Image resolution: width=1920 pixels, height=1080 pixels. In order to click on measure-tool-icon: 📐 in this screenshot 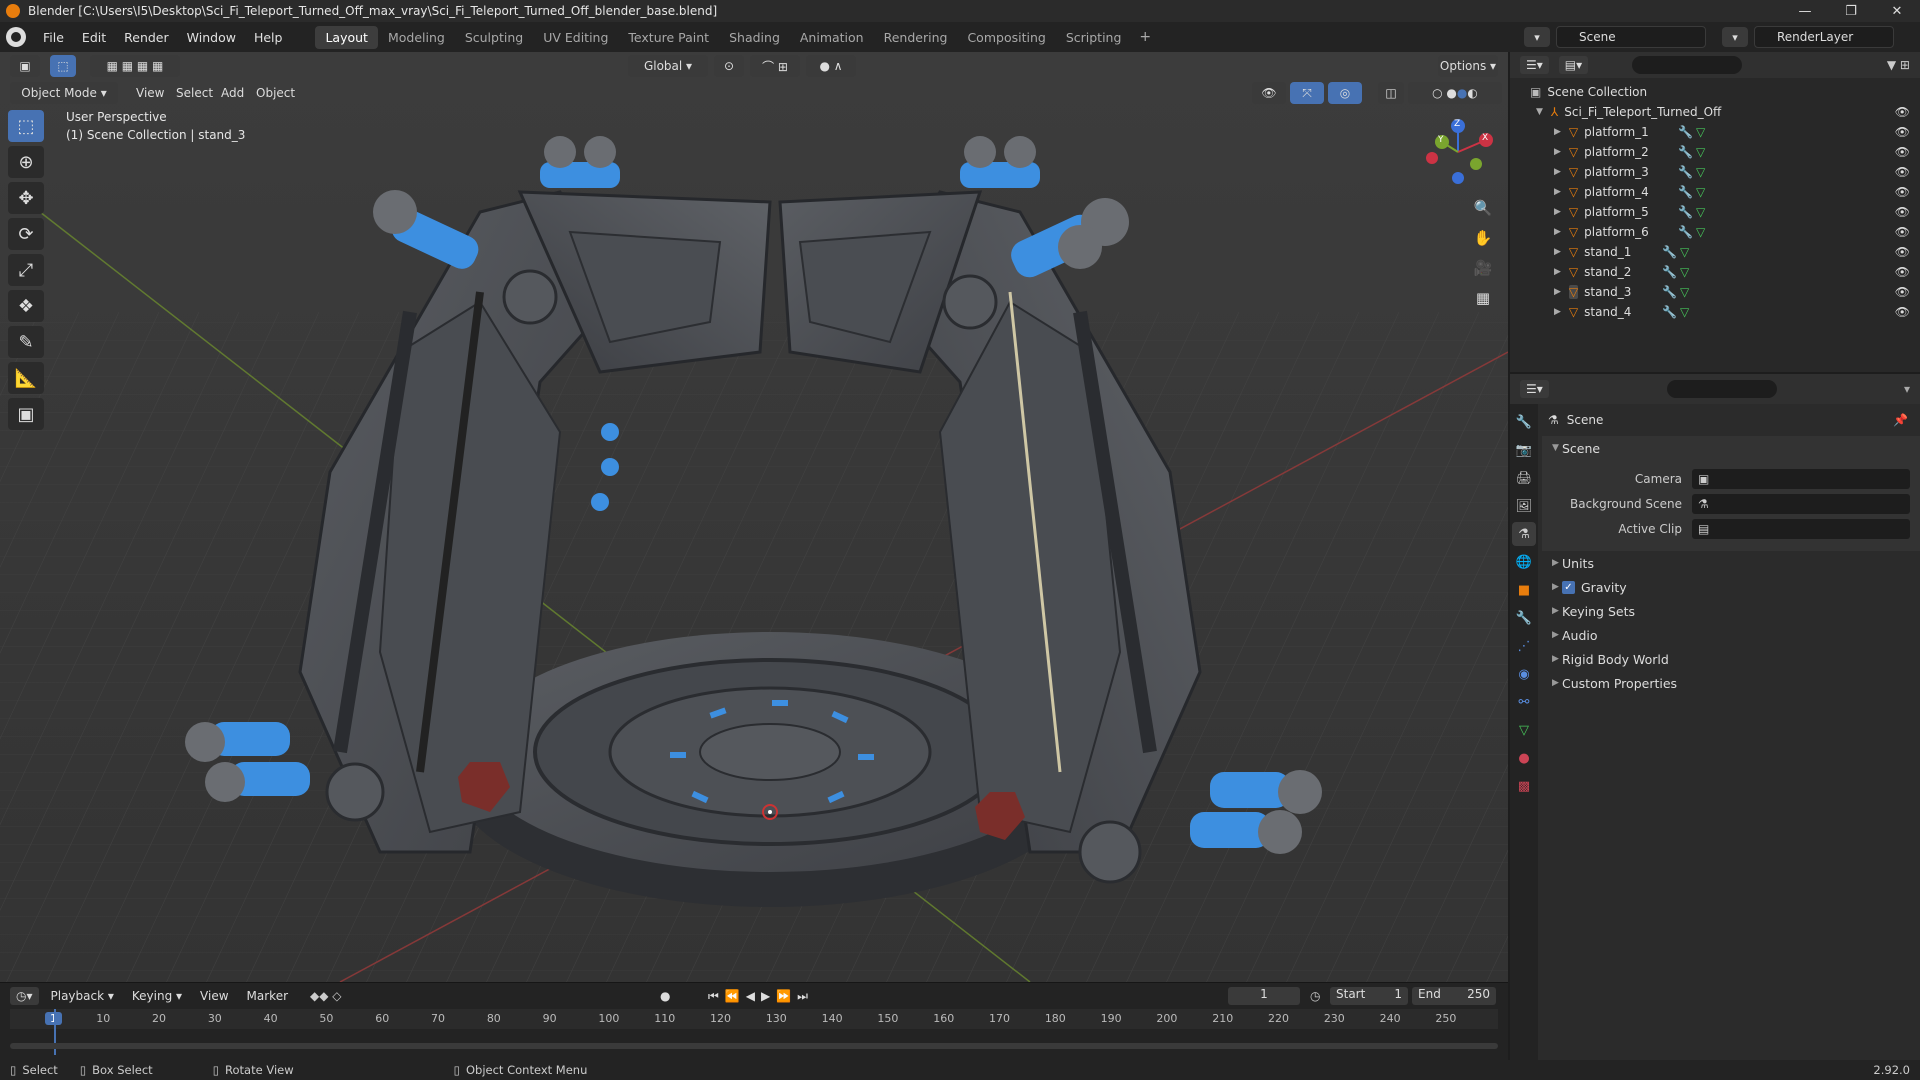, I will do `click(26, 378)`.